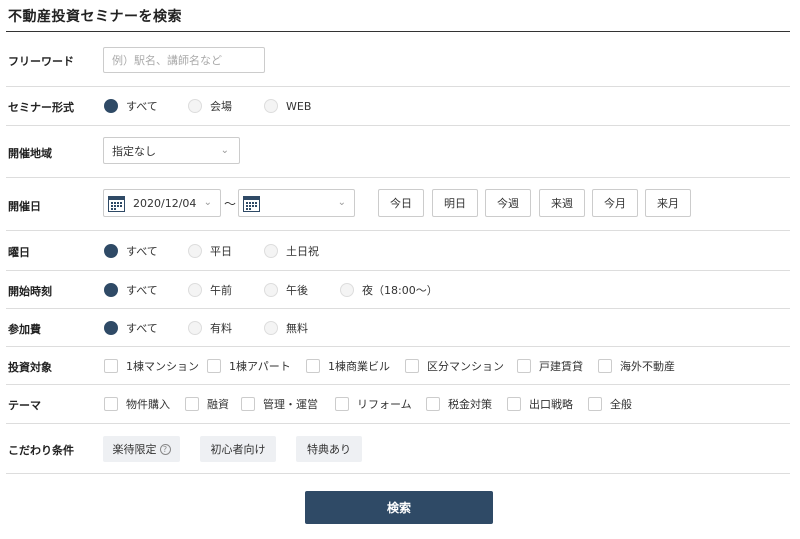 This screenshot has width=800, height=539. I want to click on row-time: 開始時刻 すべて 午前 午後 夜（18:00～）, so click(398, 290).